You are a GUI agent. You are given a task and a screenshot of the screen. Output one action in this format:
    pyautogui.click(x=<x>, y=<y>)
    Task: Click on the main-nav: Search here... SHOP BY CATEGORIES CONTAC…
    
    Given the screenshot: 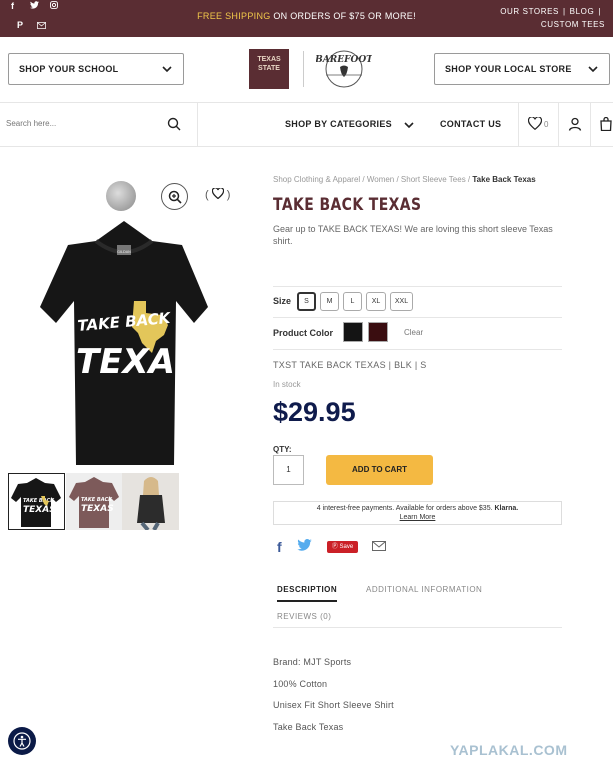 What is the action you would take?
    pyautogui.click(x=306, y=125)
    